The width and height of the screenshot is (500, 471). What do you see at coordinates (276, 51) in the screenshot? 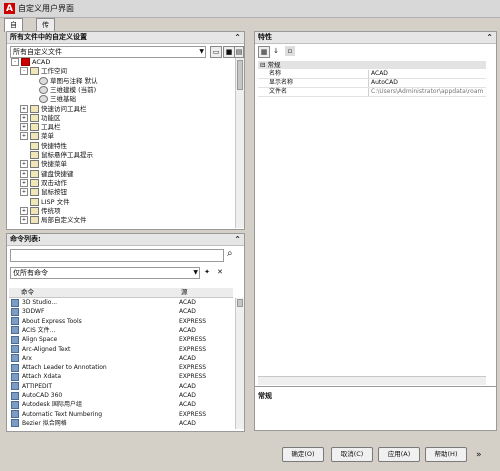
I see `alphabetical-sort-icon: ↓` at bounding box center [276, 51].